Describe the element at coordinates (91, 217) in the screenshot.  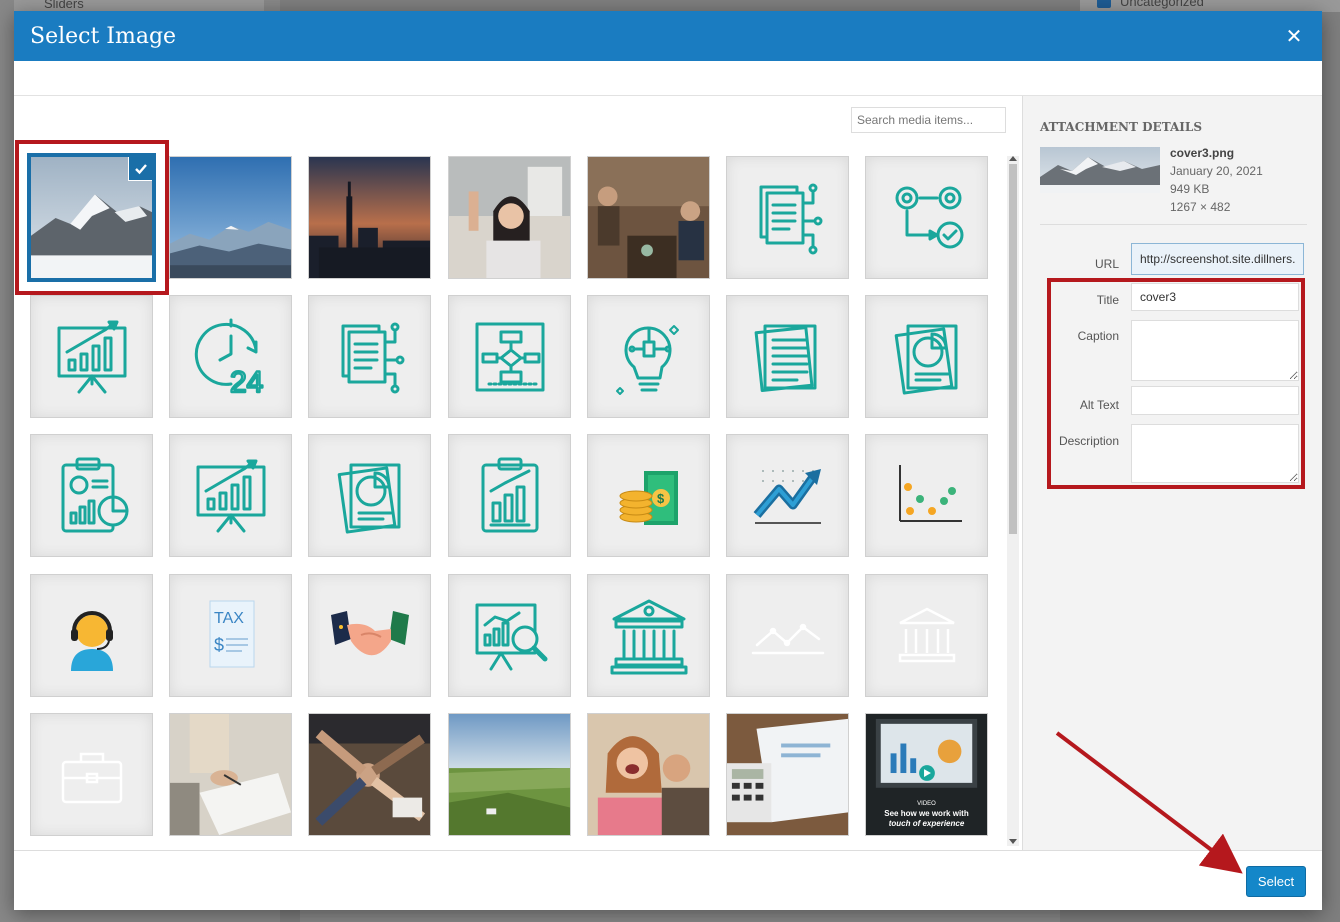
I see `media-item-cover3-mountain` at that location.